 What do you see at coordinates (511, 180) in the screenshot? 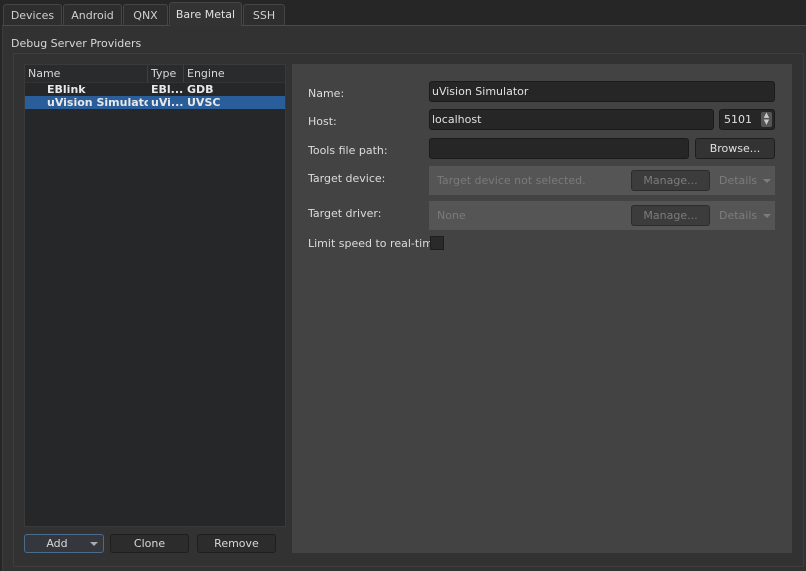
I see `target-device-value: Target device not selected.` at bounding box center [511, 180].